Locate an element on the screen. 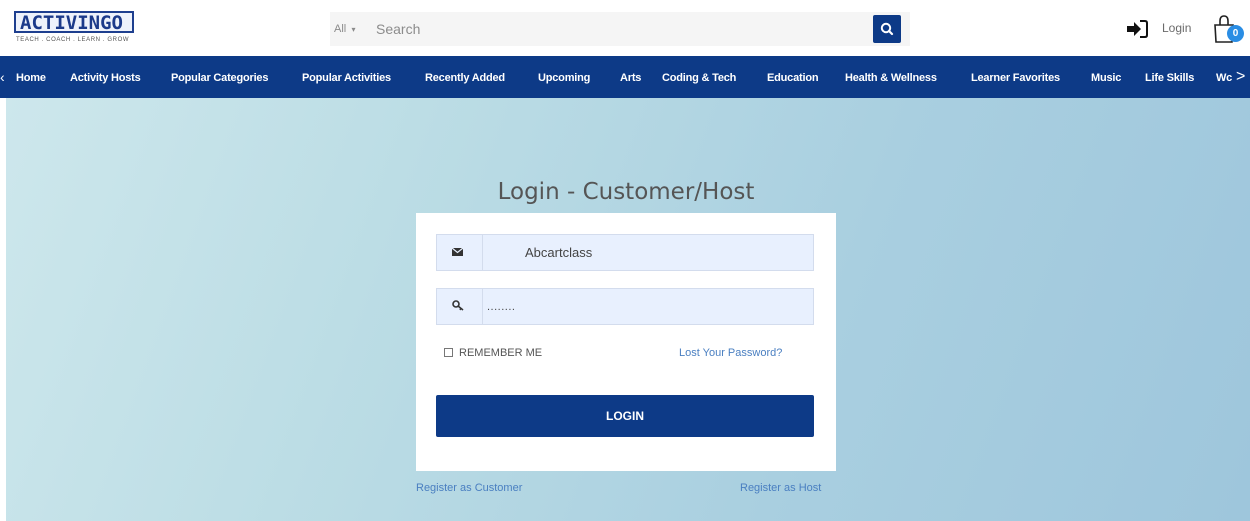  nav-item-home: Home is located at coordinates (31, 77).